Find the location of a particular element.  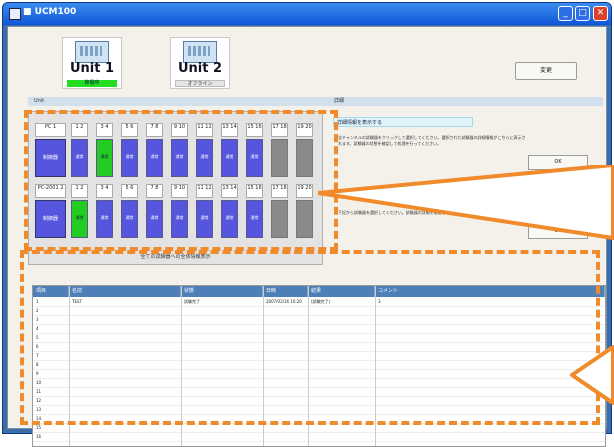

table-cell: 1 is located at coordinates (37, 301).